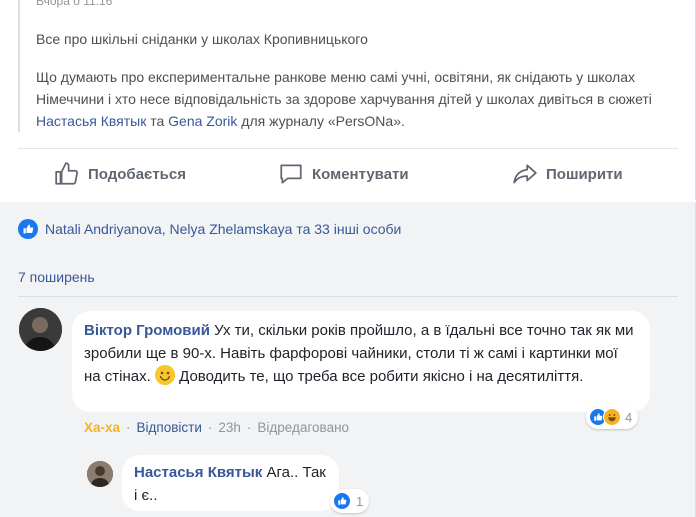 The width and height of the screenshot is (696, 517). What do you see at coordinates (91, 121) in the screenshot?
I see `mention-link-1: Настасья Квятык` at bounding box center [91, 121].